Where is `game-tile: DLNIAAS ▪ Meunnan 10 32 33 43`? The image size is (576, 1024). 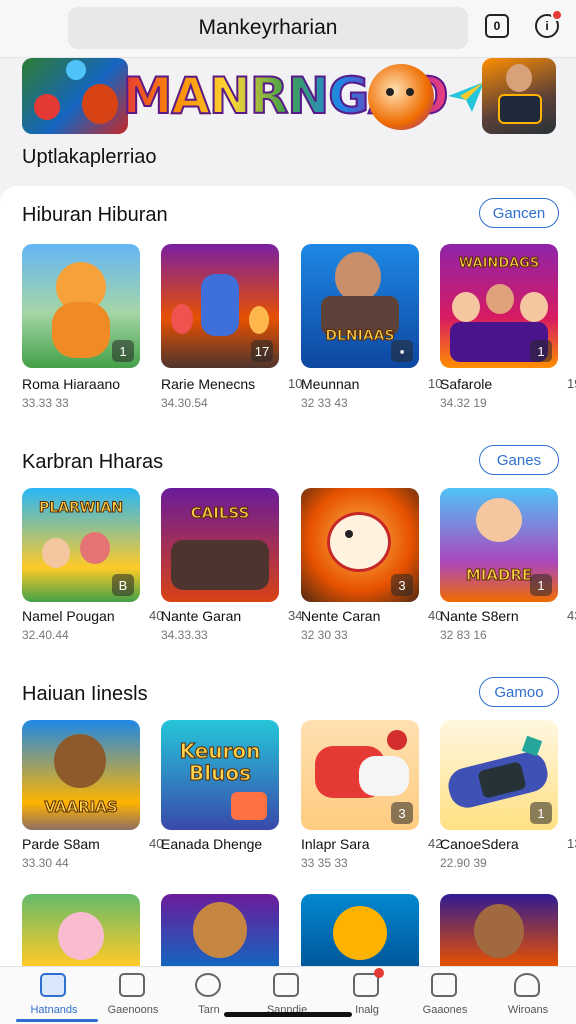
game-tile: DLNIAAS ▪ Meunnan 10 32 33 43 is located at coordinates (371, 327).